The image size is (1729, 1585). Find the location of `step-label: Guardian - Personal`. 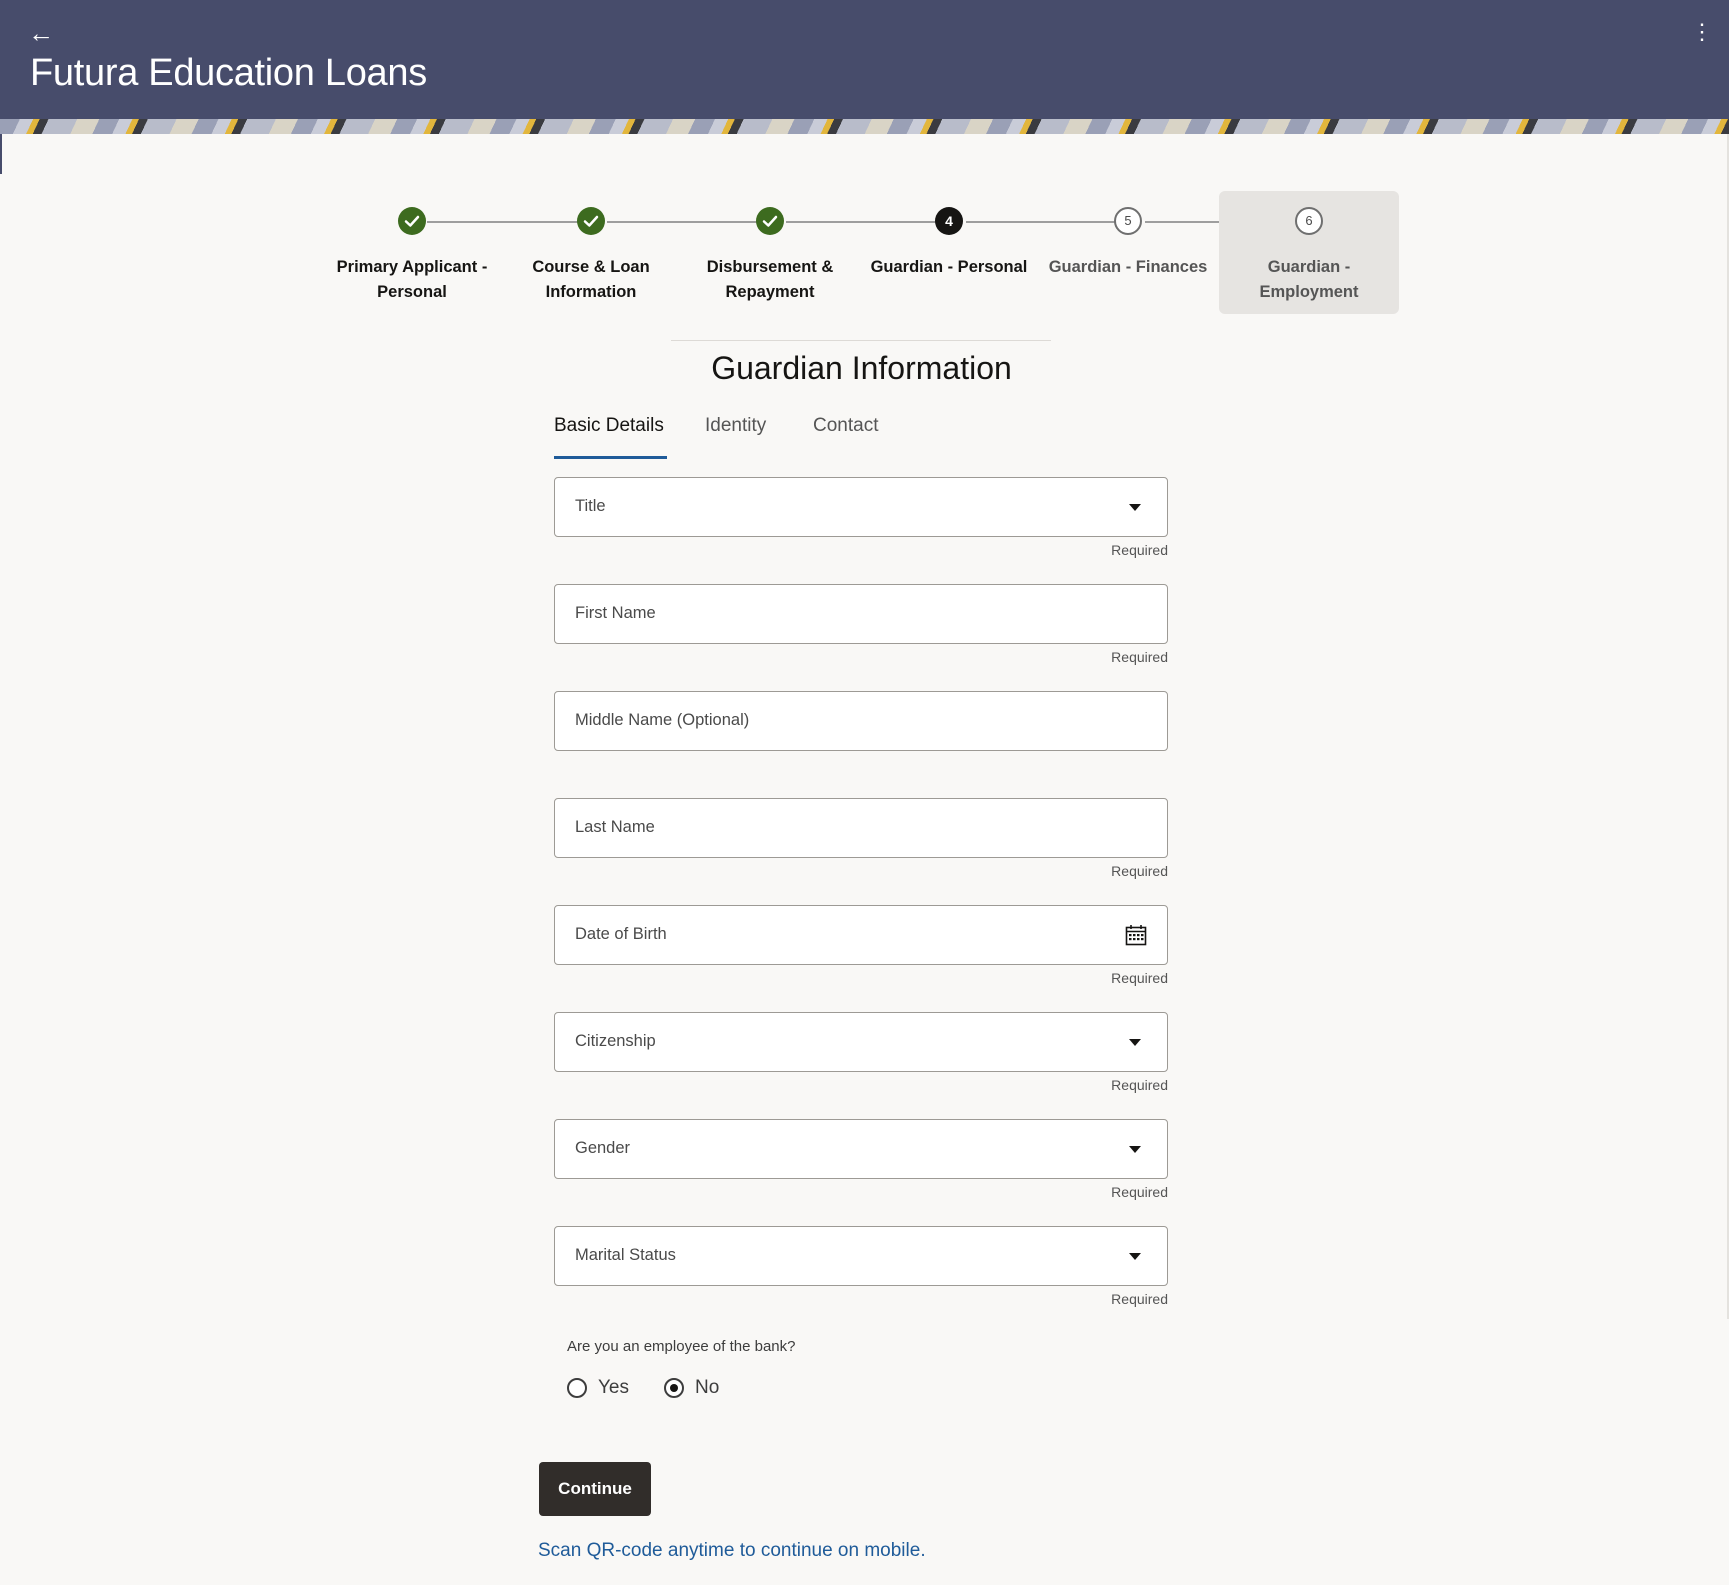

step-label: Guardian - Personal is located at coordinates (949, 267).